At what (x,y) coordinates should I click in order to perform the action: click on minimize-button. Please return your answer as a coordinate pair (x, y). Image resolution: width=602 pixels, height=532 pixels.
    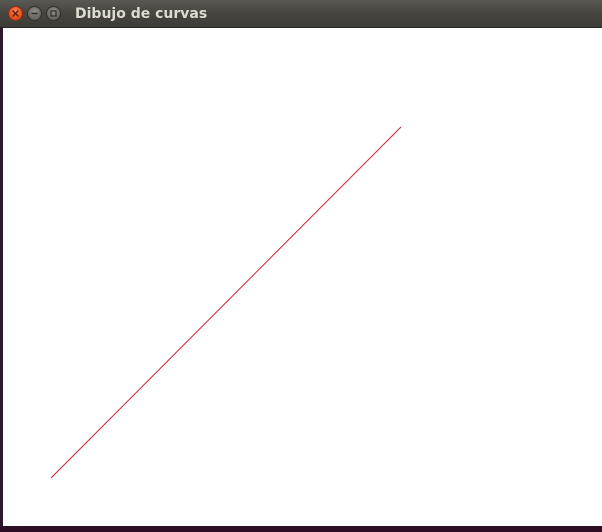
    Looking at the image, I should click on (34, 13).